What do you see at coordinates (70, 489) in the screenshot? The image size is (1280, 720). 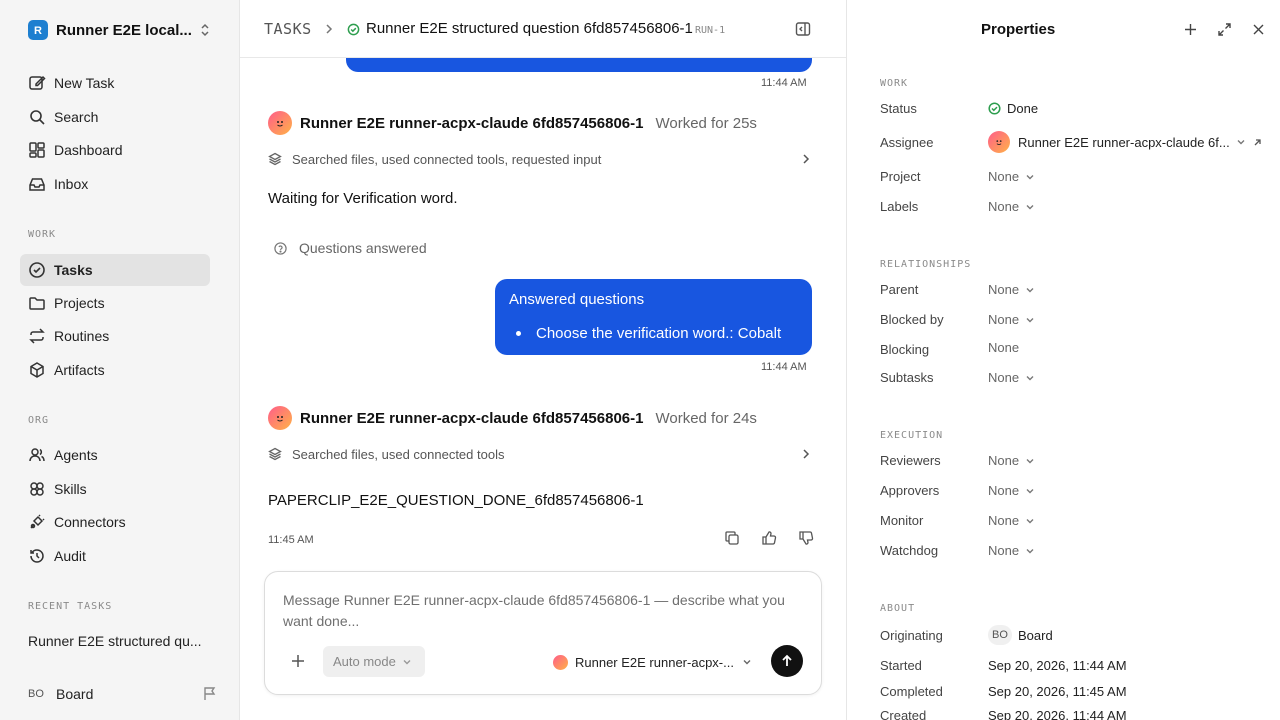 I see `nav-label: Skills` at bounding box center [70, 489].